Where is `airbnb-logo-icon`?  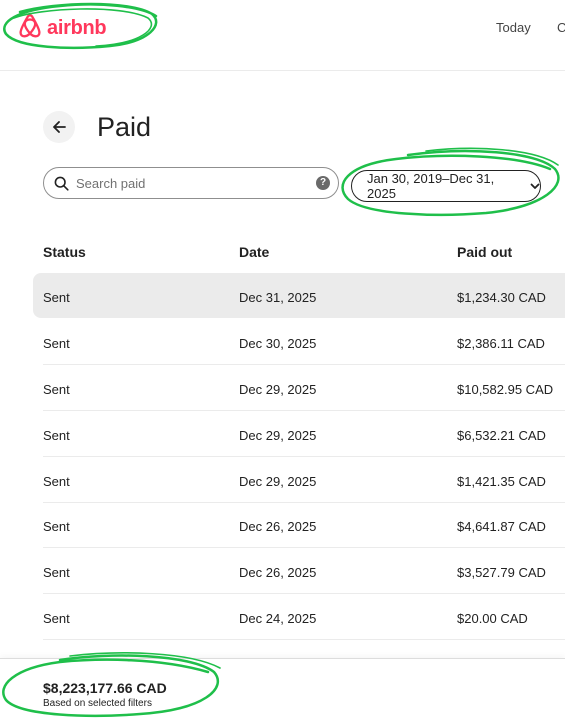 airbnb-logo-icon is located at coordinates (30, 28).